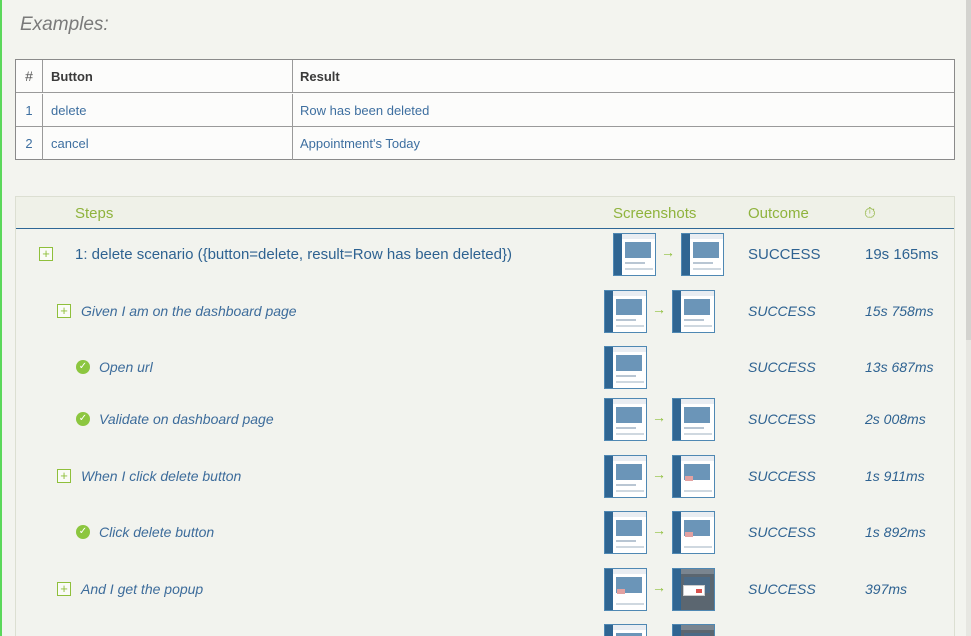  Describe the element at coordinates (485, 590) in the screenshot. I see `step-row-popup: + And I get the popup → SUCCESS 397ms` at that location.